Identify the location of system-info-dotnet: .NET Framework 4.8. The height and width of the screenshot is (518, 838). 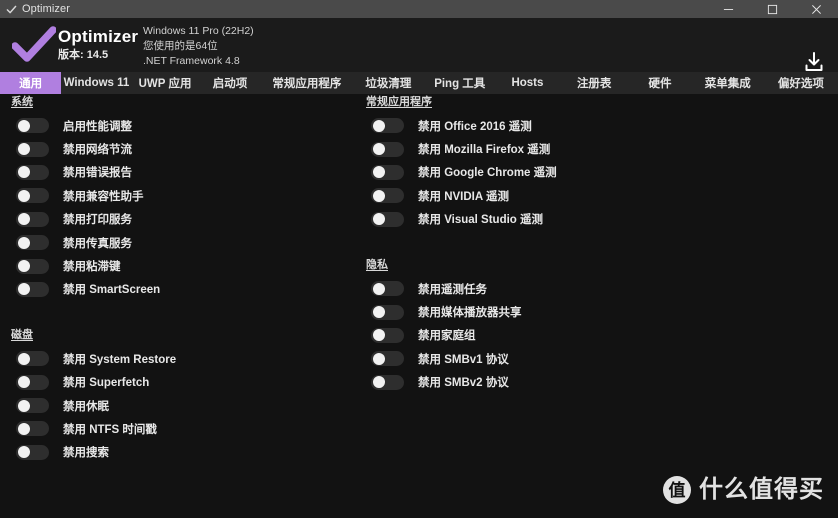
(191, 61).